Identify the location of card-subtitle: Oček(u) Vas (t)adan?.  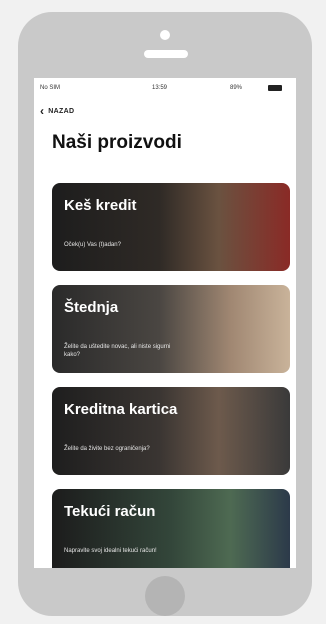
(92, 245).